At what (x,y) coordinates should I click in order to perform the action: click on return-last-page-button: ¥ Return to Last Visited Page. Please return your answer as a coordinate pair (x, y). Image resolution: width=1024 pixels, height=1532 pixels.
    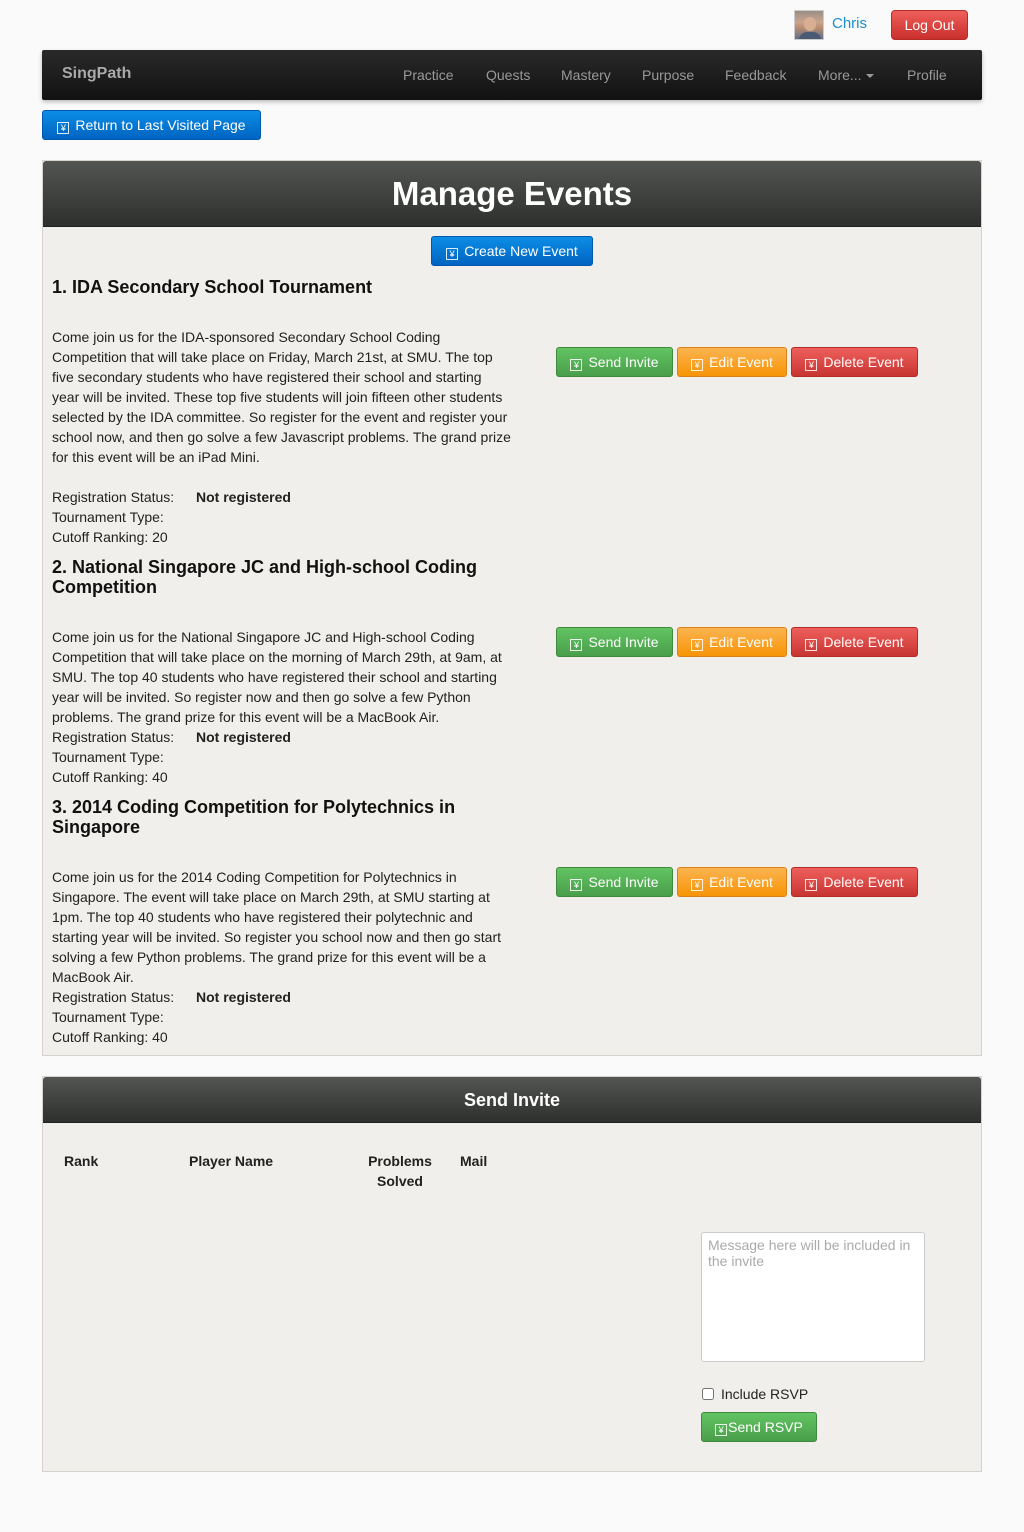
    Looking at the image, I should click on (151, 125).